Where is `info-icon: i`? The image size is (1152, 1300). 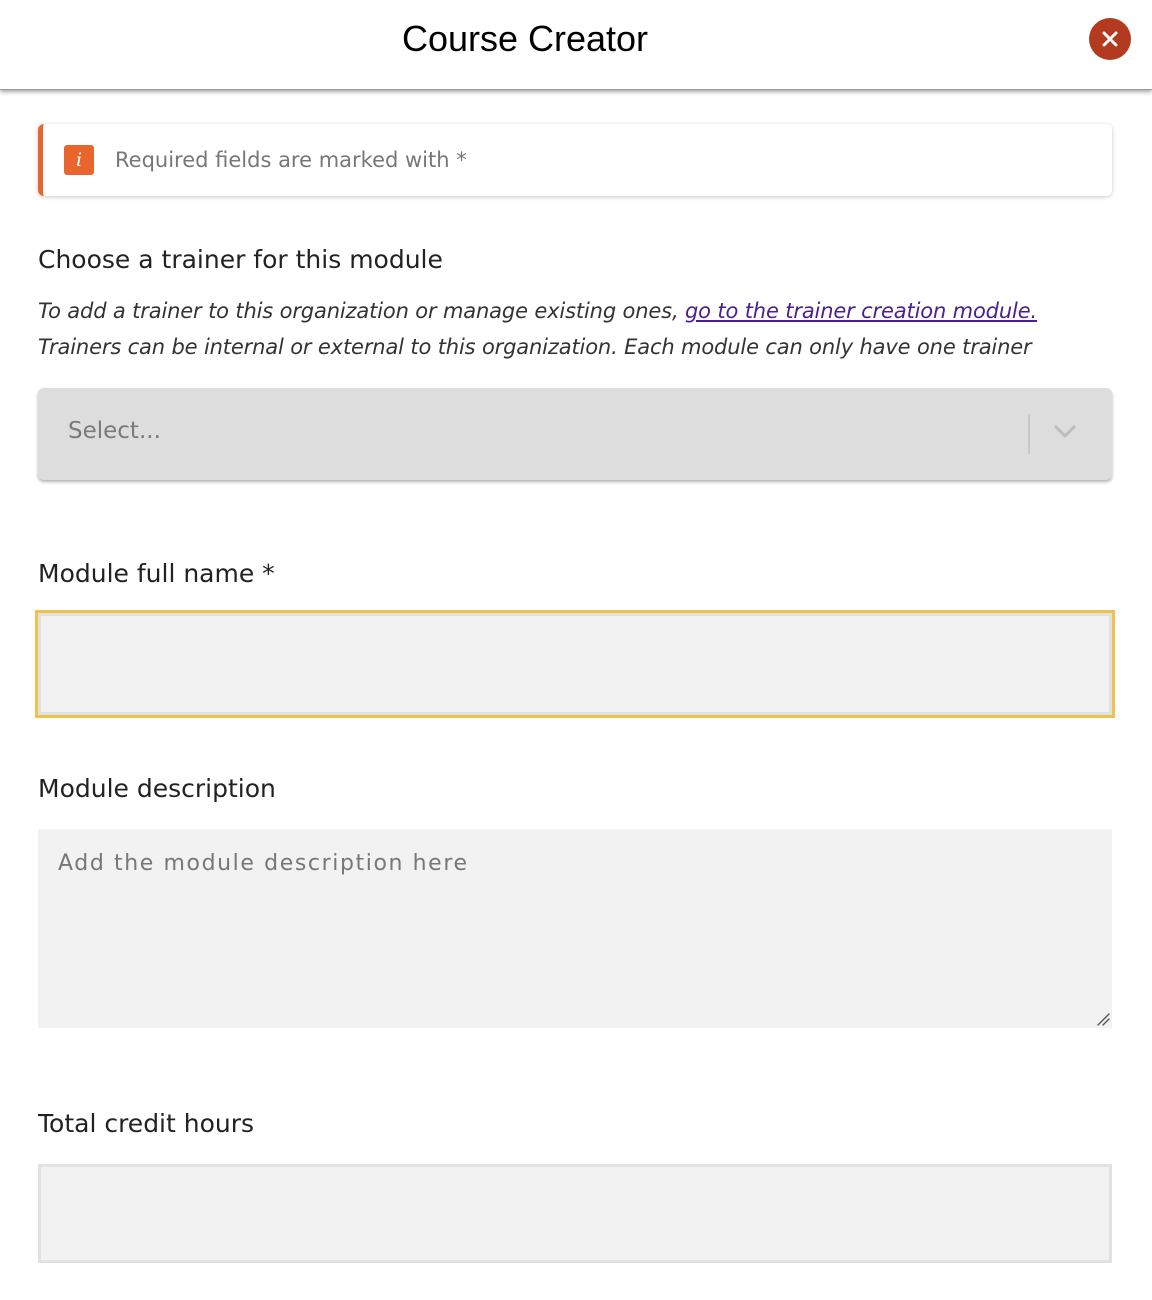
info-icon: i is located at coordinates (79, 160).